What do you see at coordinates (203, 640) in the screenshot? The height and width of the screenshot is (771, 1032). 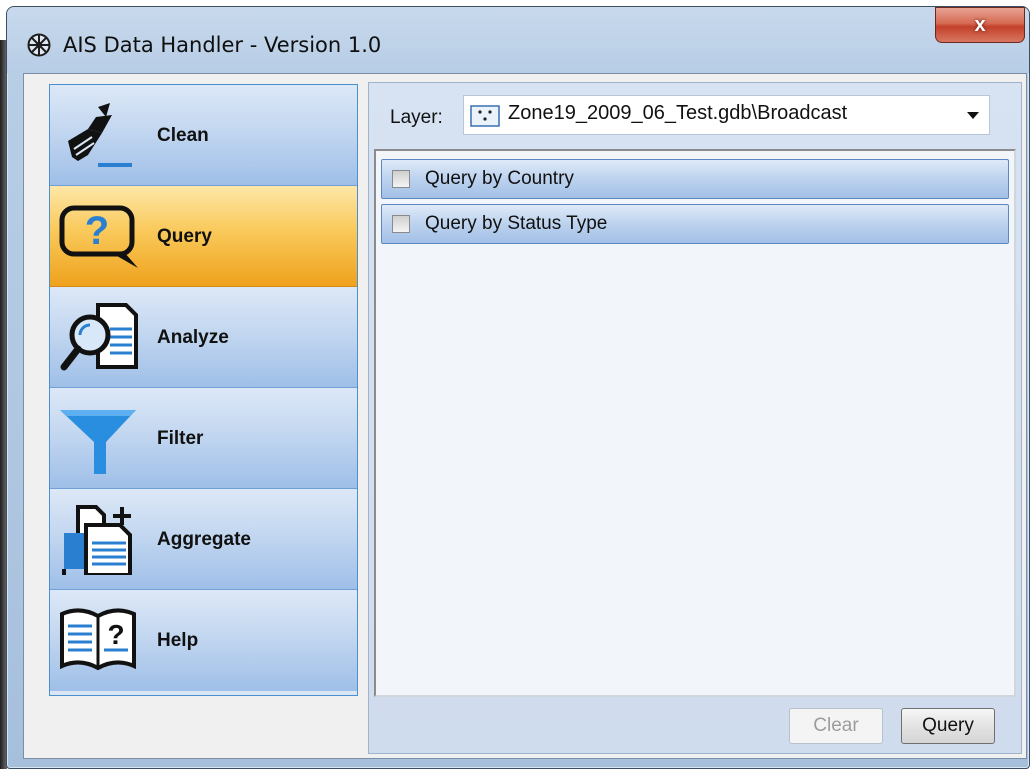 I see `nav-item-help: ? Help` at bounding box center [203, 640].